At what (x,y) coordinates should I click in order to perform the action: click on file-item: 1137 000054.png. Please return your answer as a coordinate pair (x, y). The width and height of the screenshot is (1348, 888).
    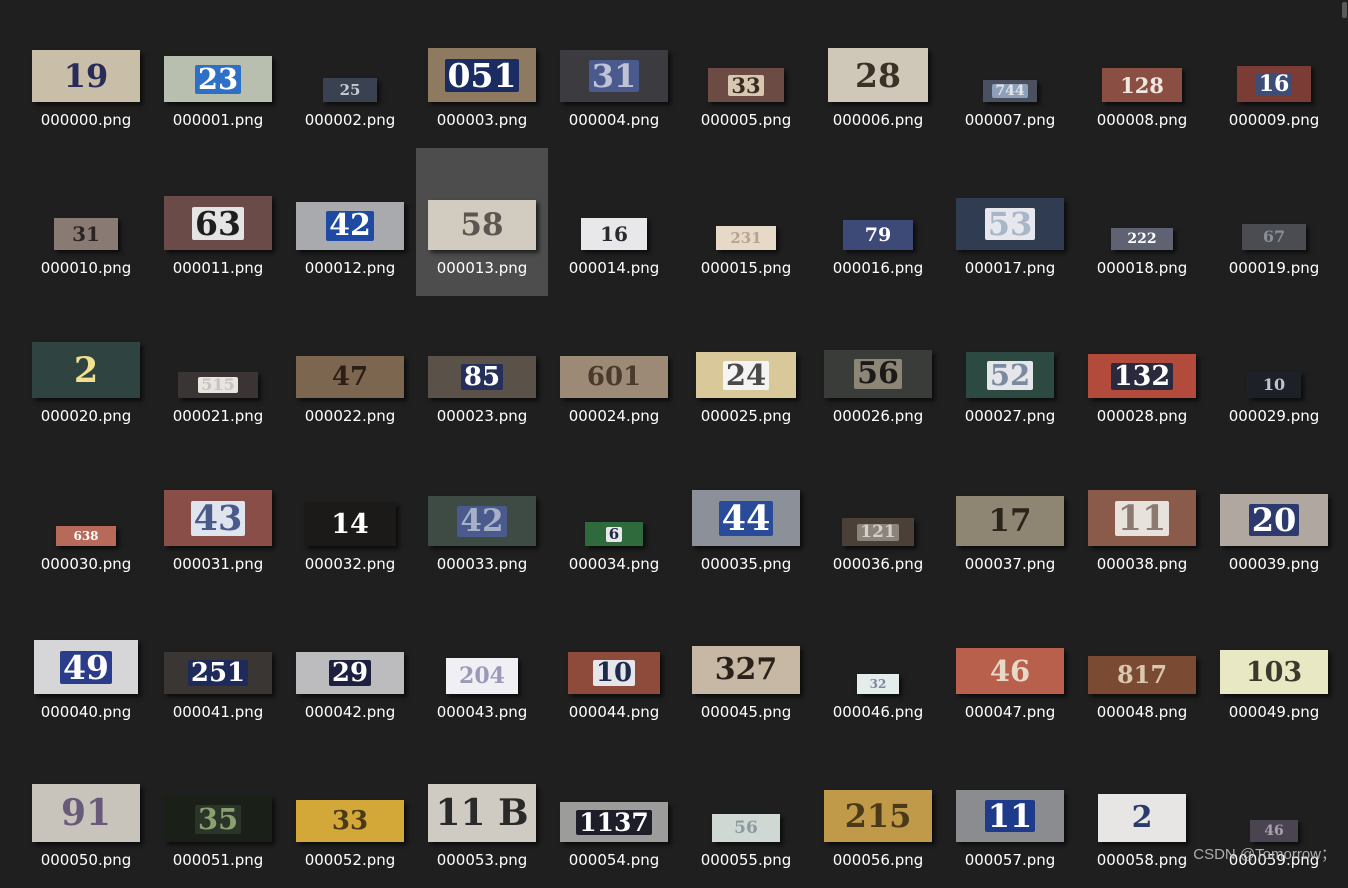
    Looking at the image, I should click on (614, 814).